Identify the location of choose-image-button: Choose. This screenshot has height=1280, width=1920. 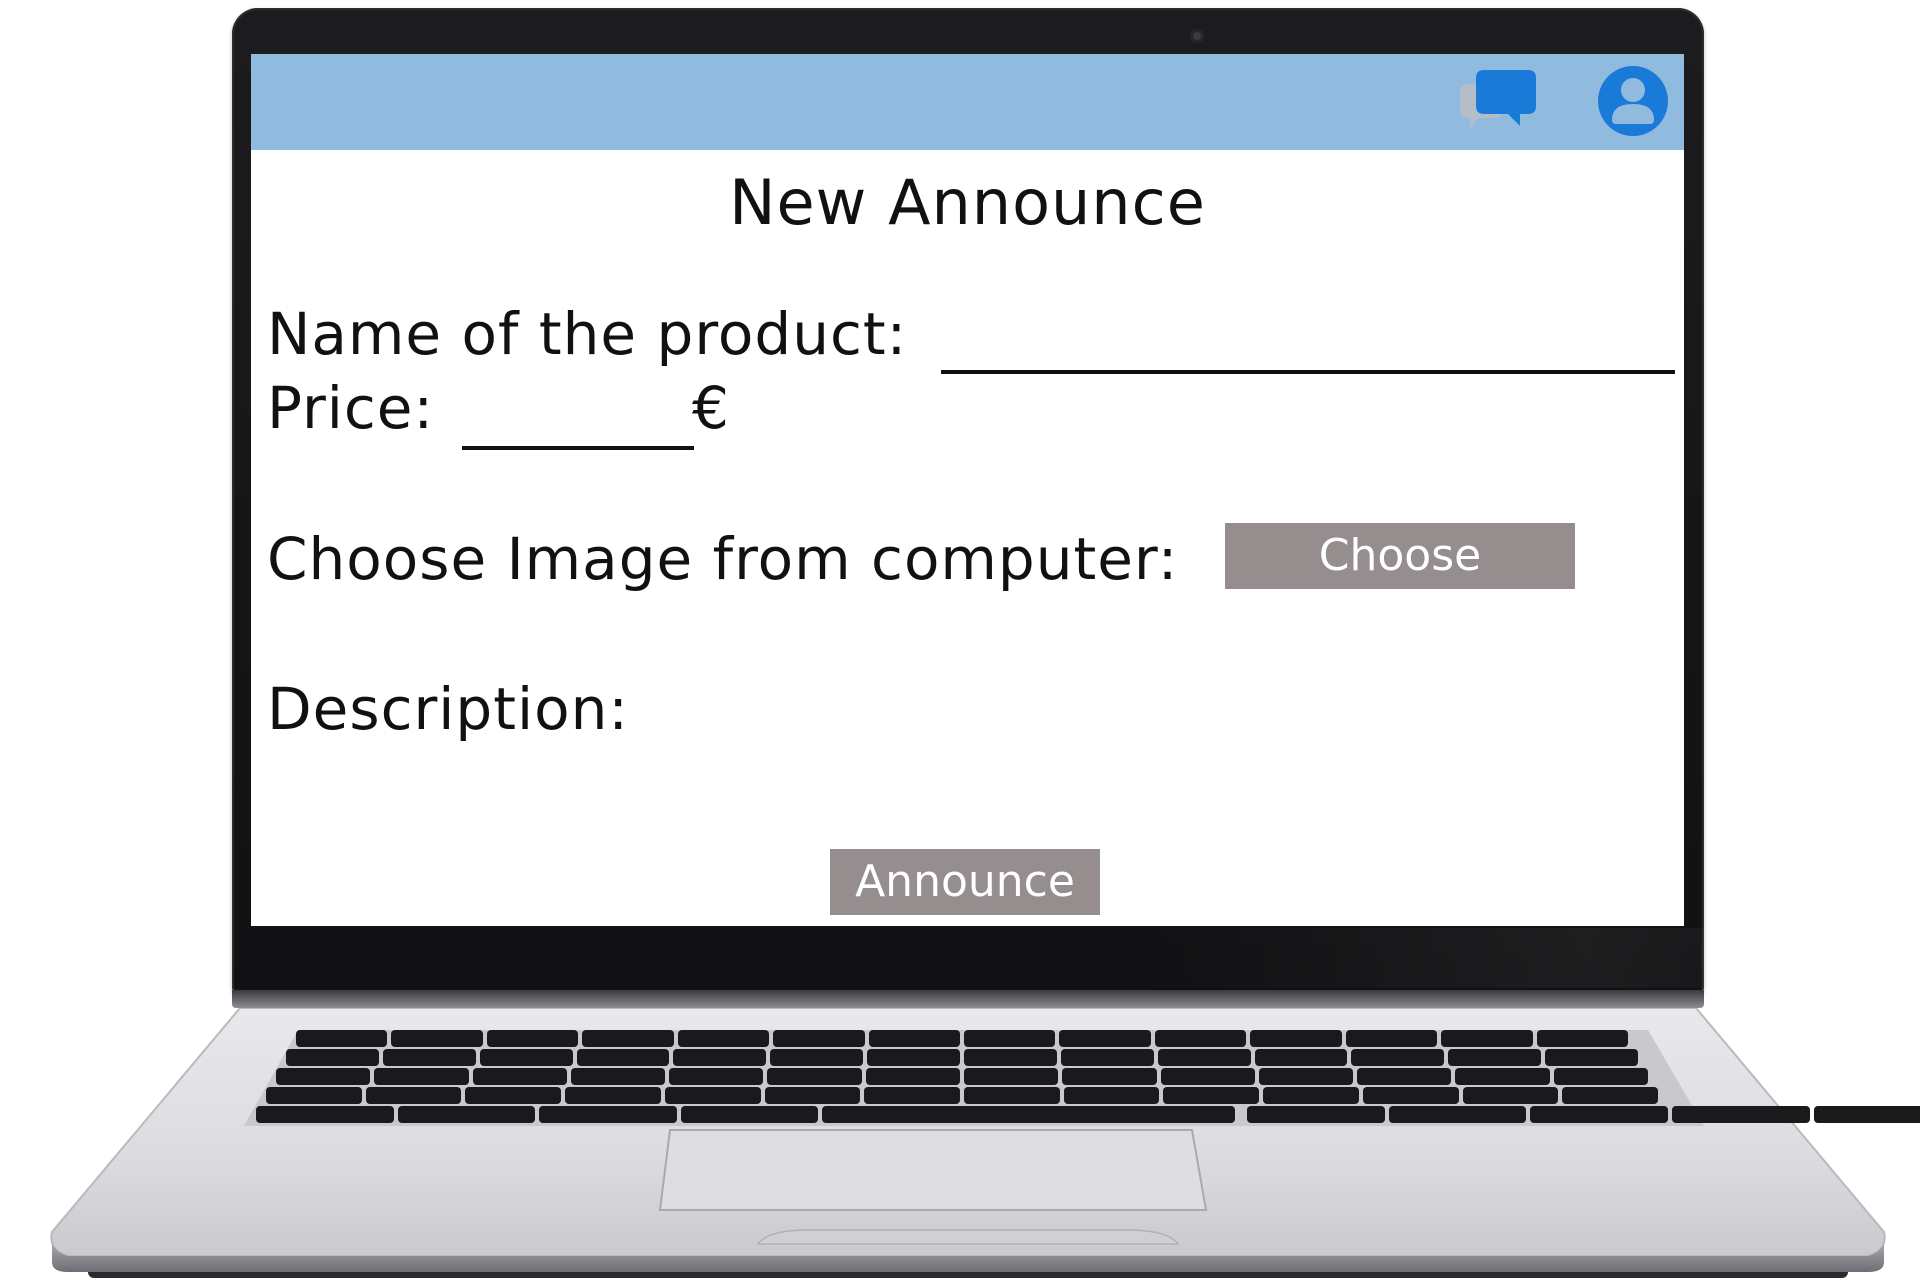
(1400, 556).